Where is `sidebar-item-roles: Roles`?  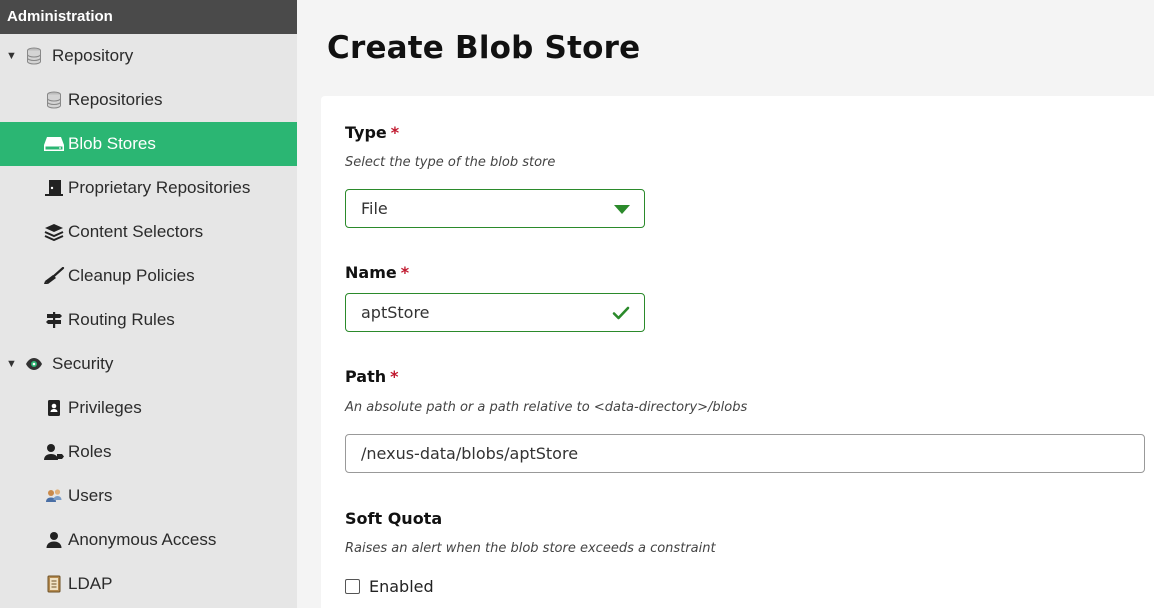
sidebar-item-roles: Roles is located at coordinates (148, 452).